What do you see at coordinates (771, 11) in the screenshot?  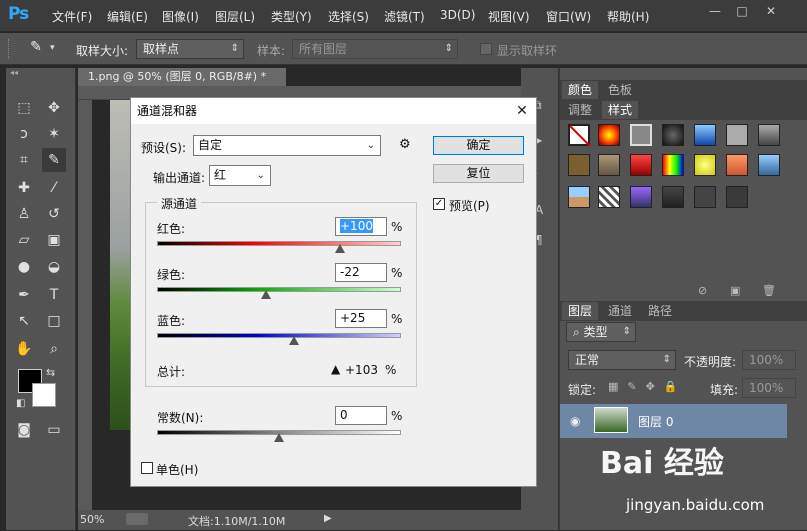 I see `close-window-button: ✕` at bounding box center [771, 11].